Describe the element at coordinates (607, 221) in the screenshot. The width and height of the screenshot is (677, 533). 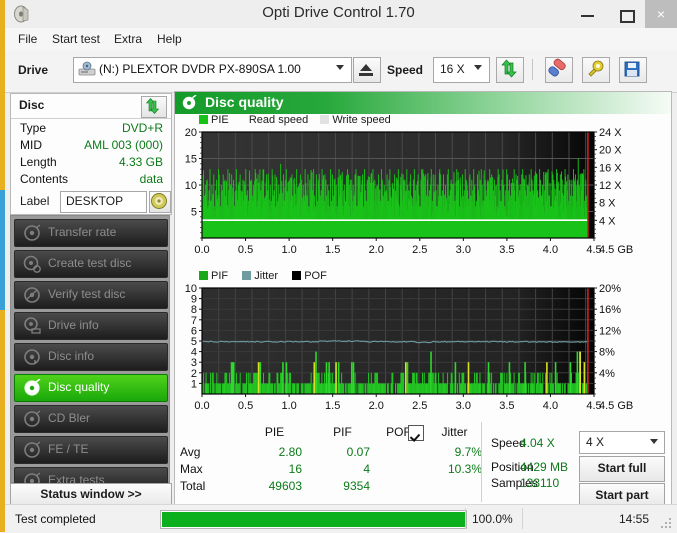
I see `svg-text: 4 X` at that location.